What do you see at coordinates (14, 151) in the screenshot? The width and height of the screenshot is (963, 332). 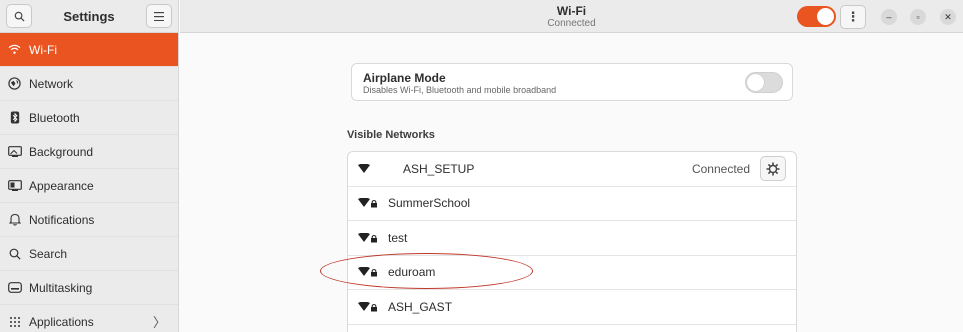 I see `background-icon` at bounding box center [14, 151].